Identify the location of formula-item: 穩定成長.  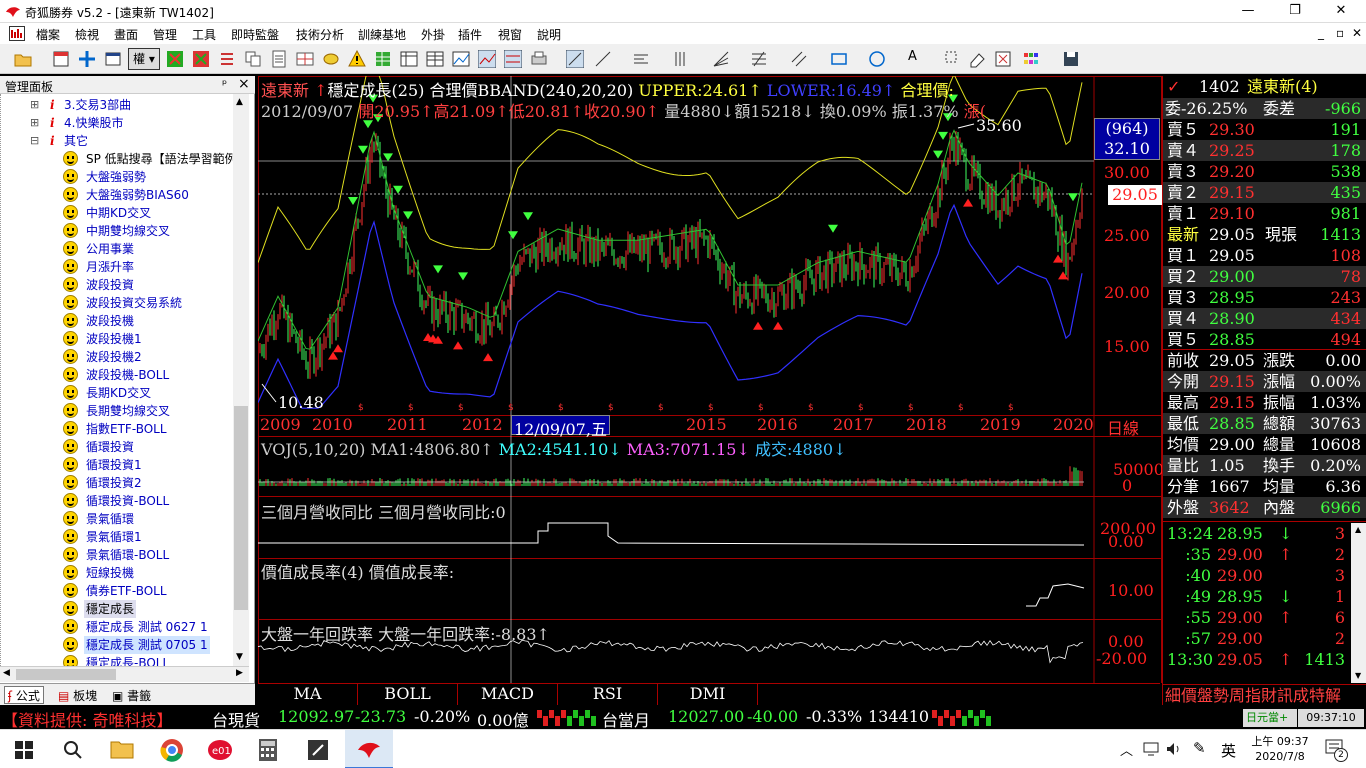
(116, 609).